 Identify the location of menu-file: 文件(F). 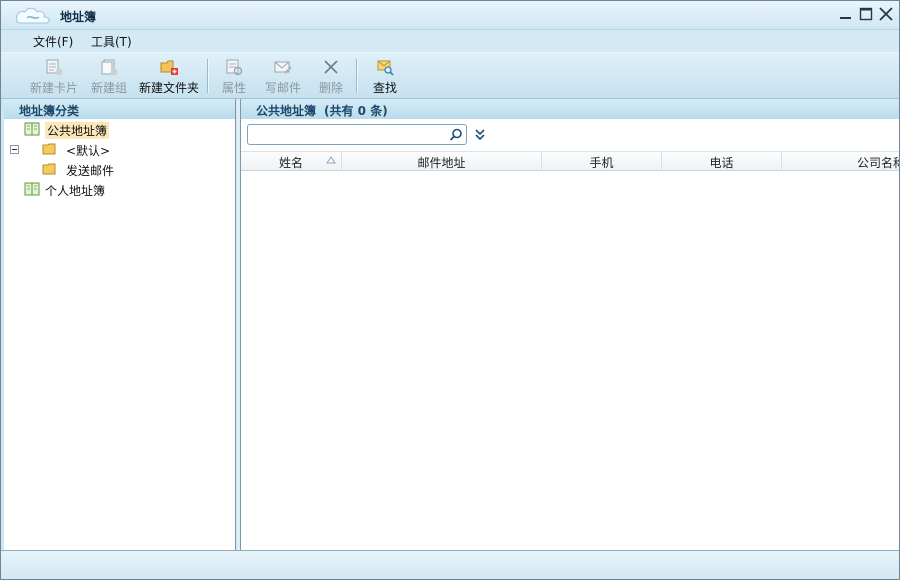
(53, 41).